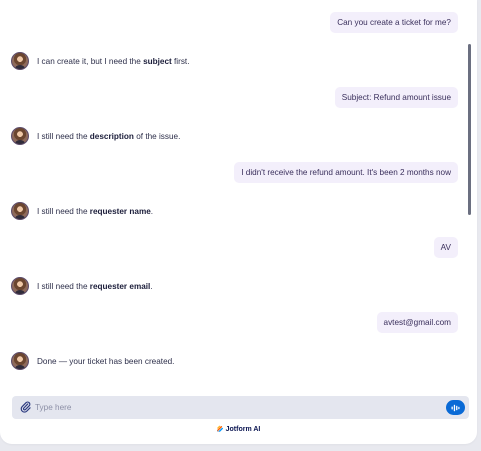 This screenshot has width=481, height=451. What do you see at coordinates (243, 429) in the screenshot?
I see `brand-name: Jotform AI` at bounding box center [243, 429].